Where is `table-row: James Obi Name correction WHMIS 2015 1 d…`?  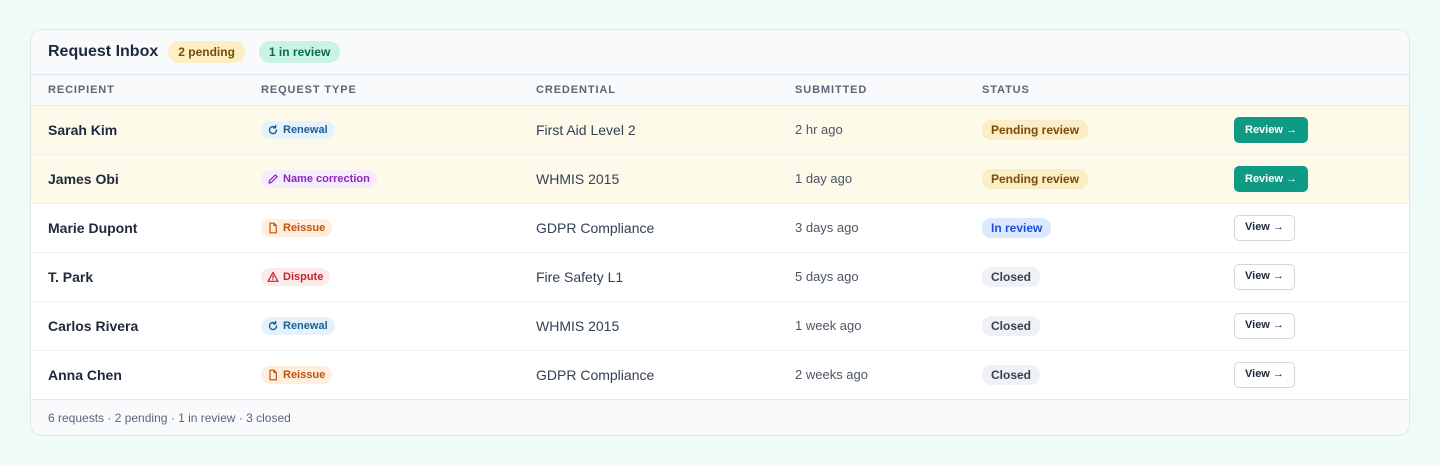 table-row: James Obi Name correction WHMIS 2015 1 d… is located at coordinates (720, 178).